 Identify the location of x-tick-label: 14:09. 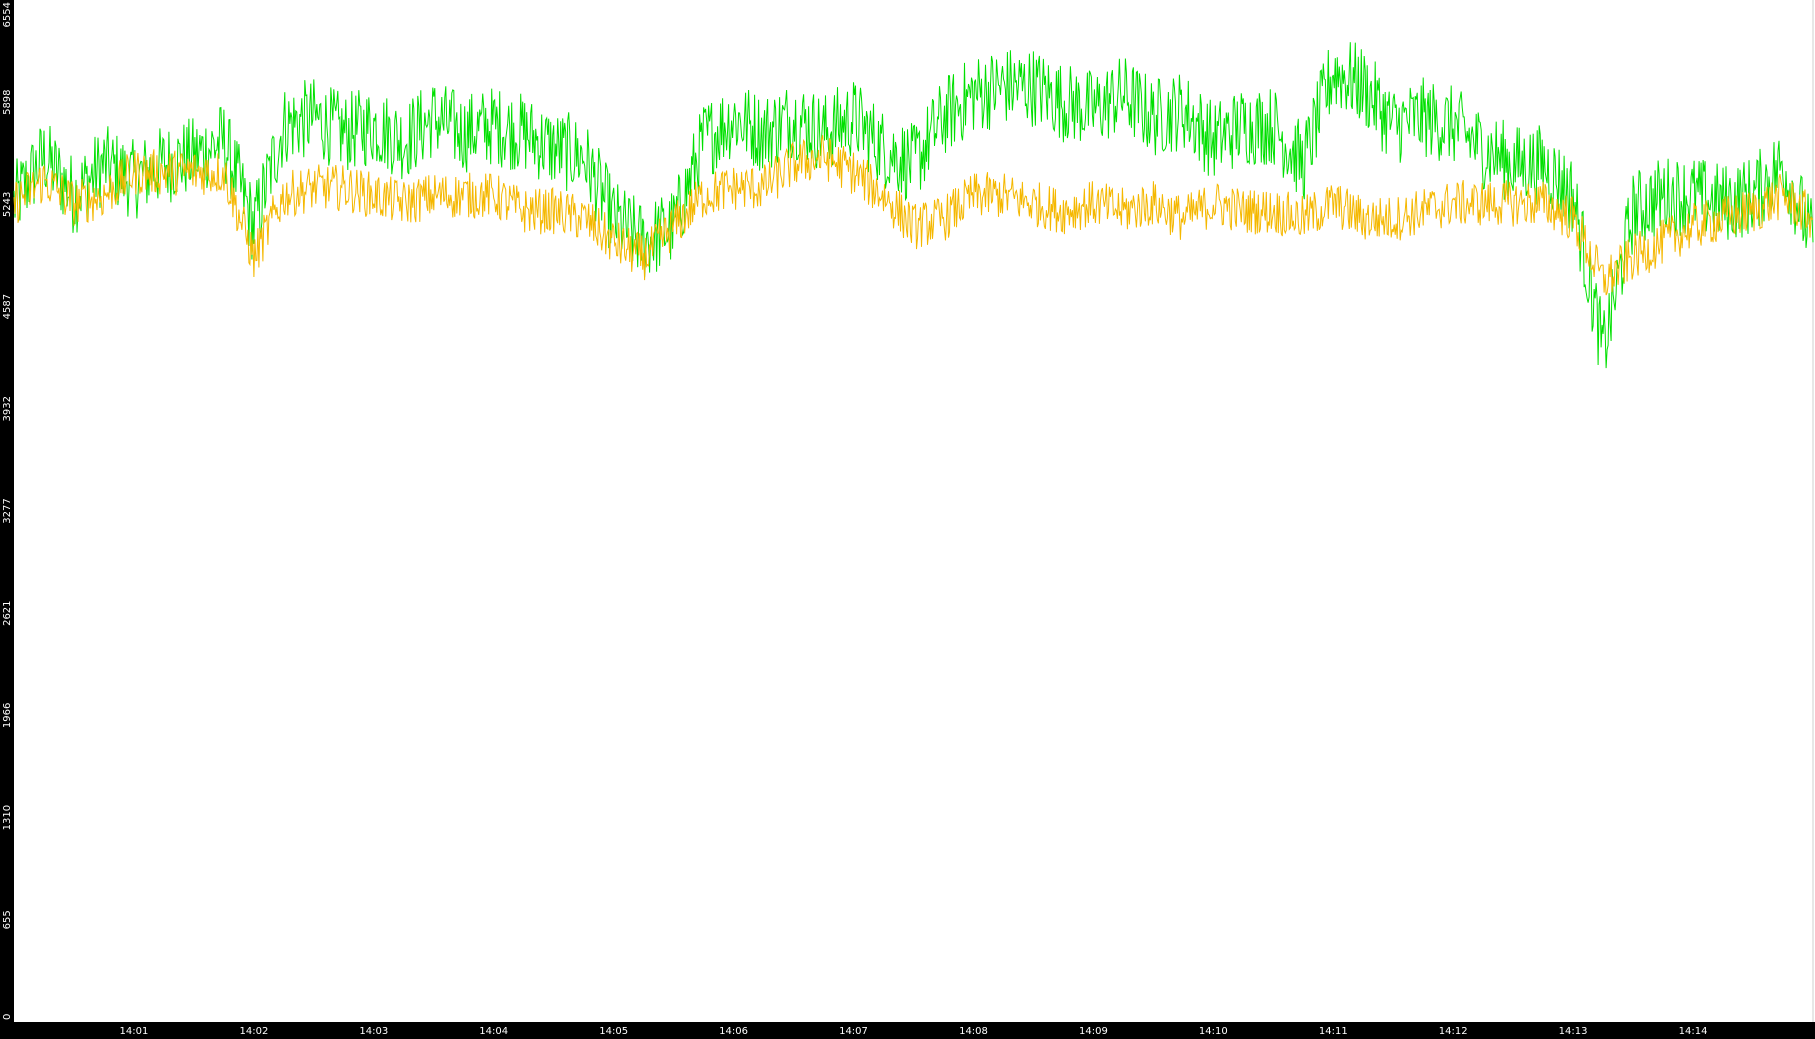
(1093, 1031).